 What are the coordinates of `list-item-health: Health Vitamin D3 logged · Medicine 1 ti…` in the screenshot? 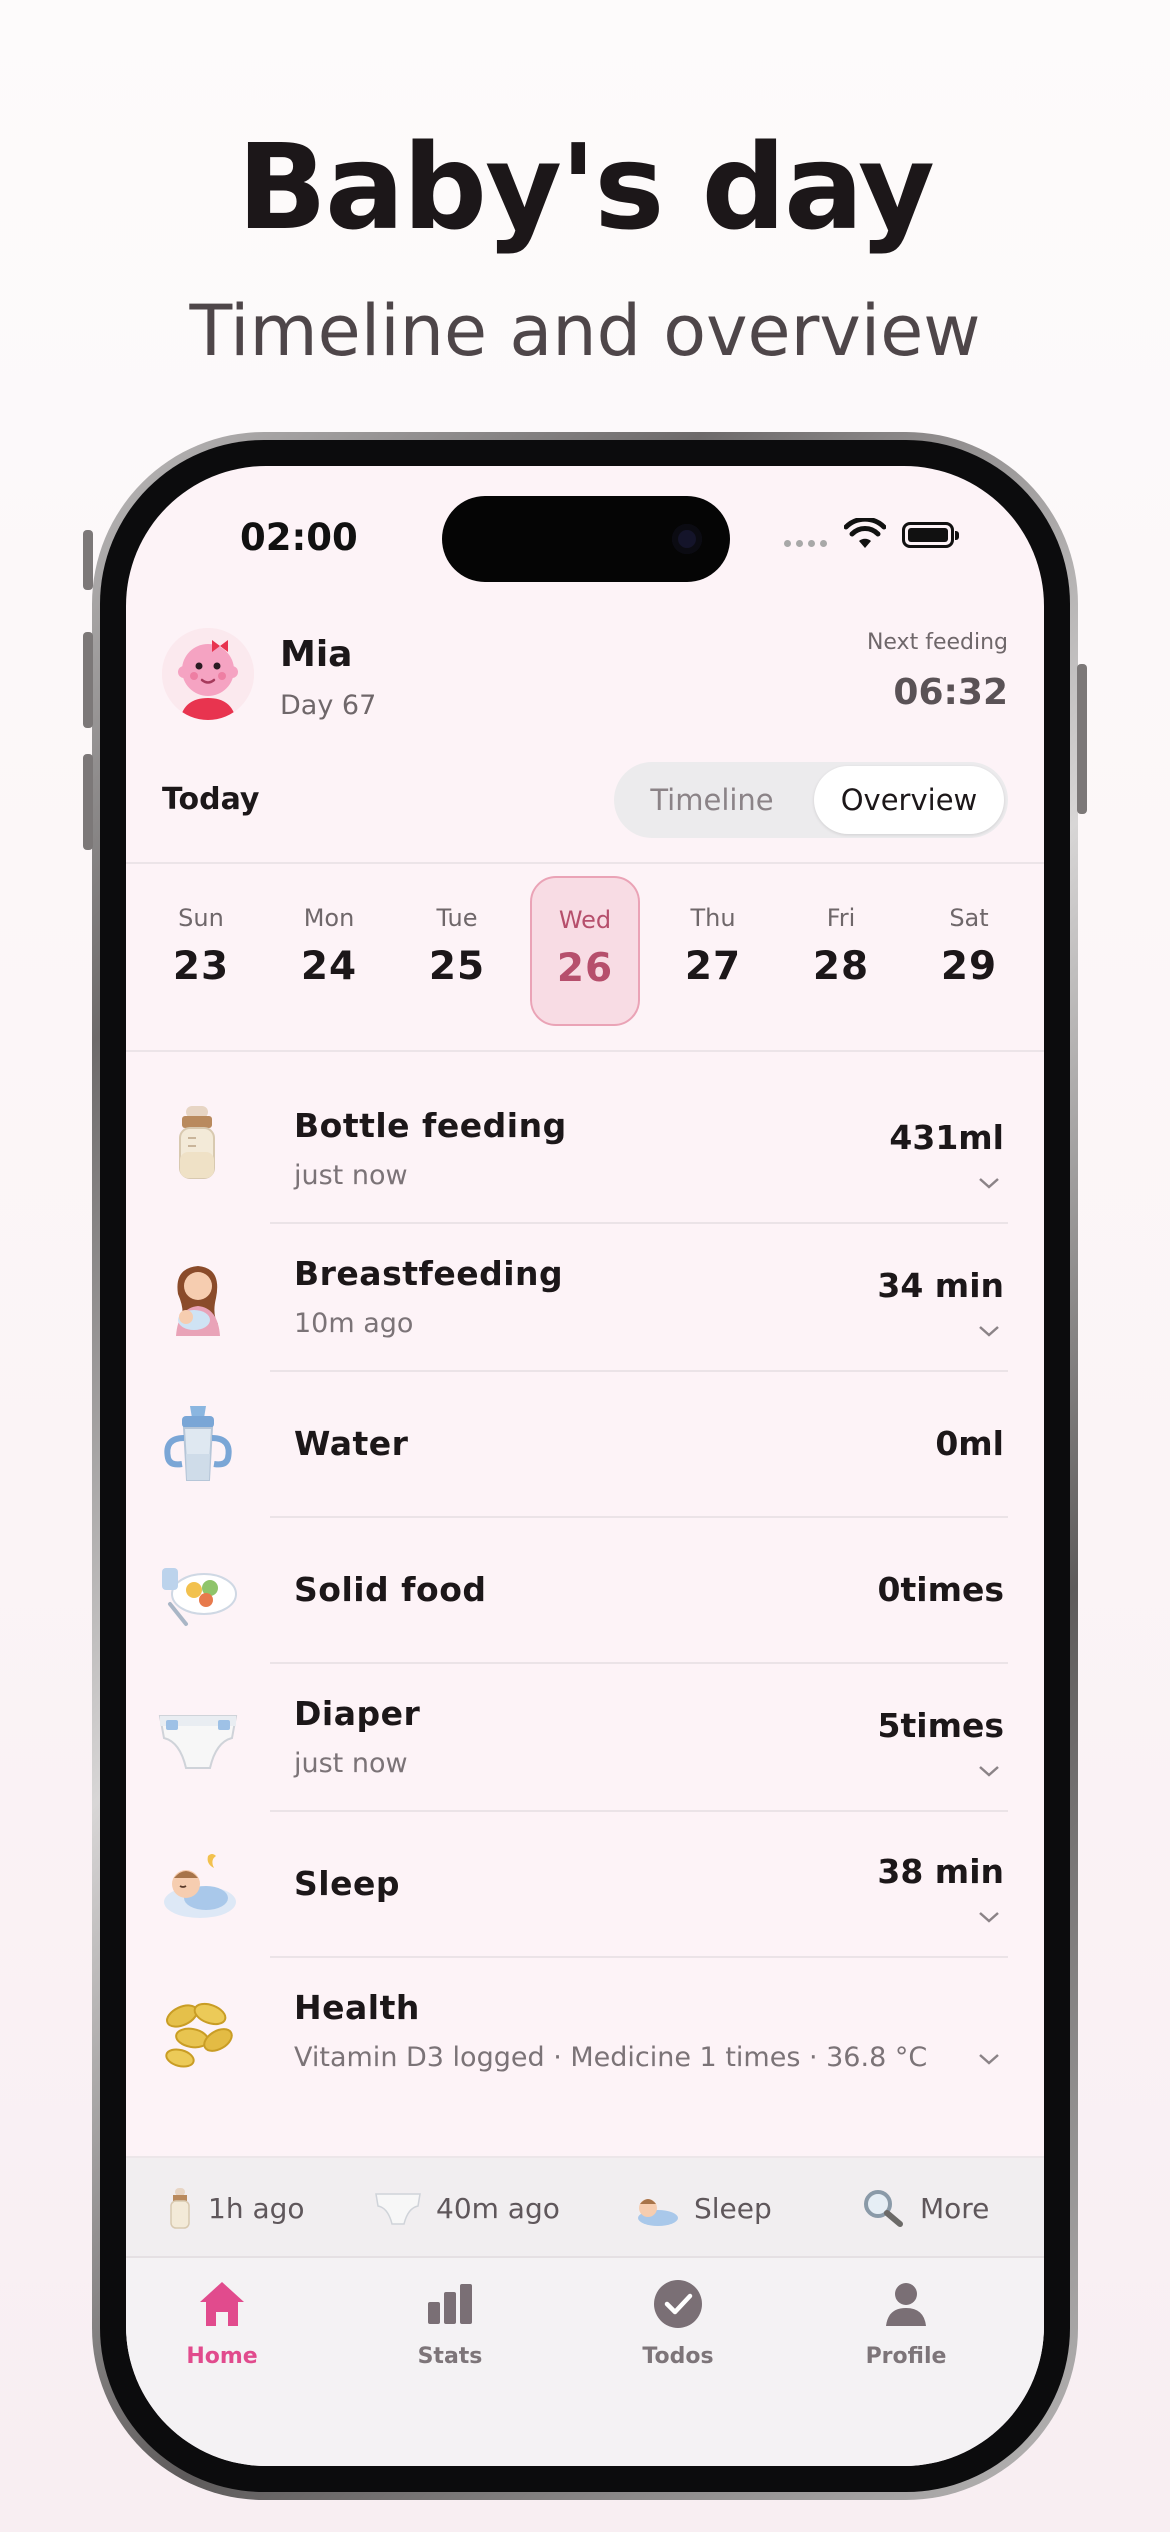 It's located at (585, 2033).